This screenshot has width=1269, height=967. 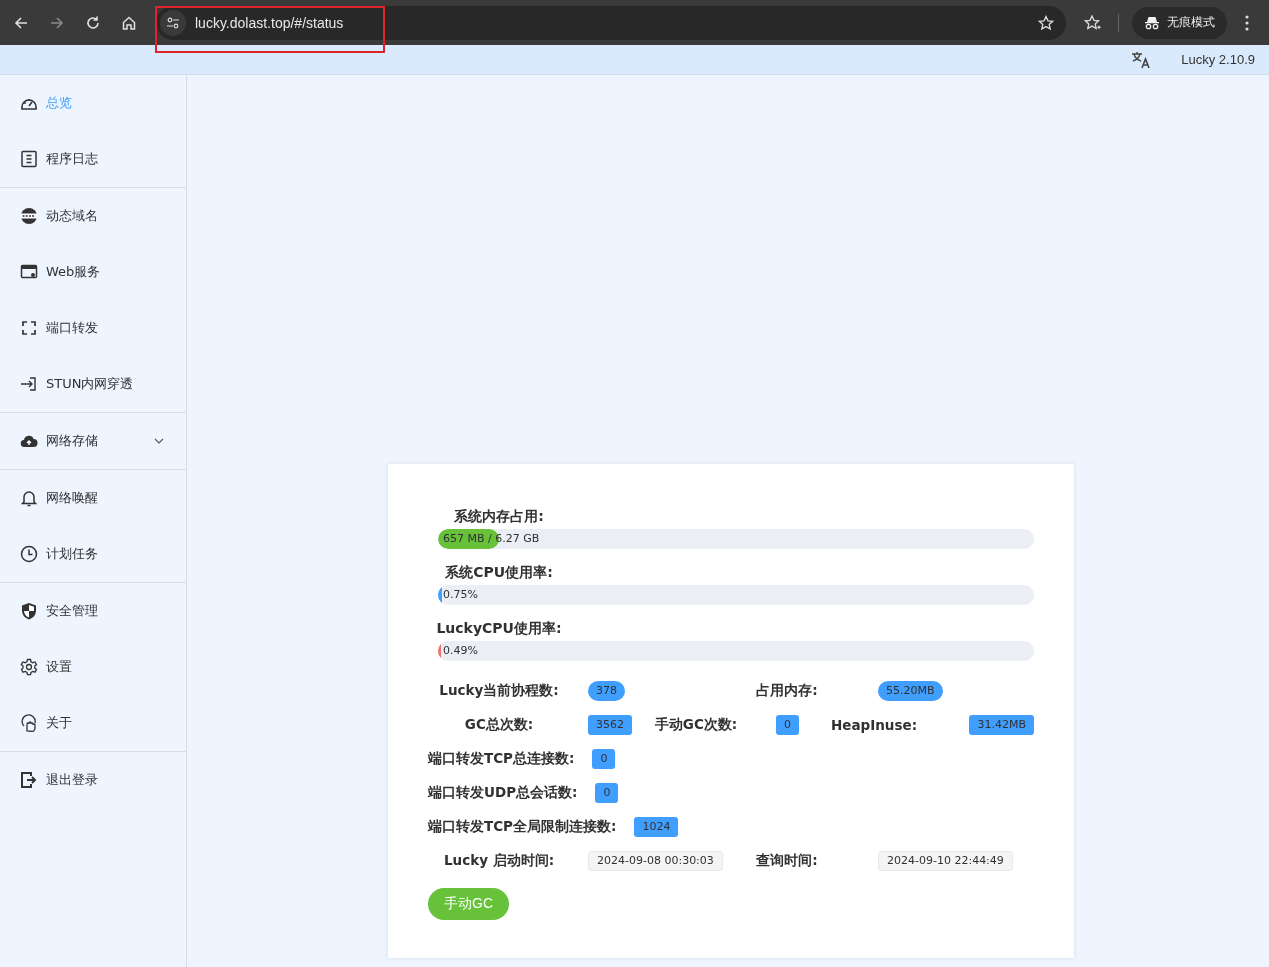 I want to click on version-label: Lucky 2.10.9, so click(x=1218, y=59).